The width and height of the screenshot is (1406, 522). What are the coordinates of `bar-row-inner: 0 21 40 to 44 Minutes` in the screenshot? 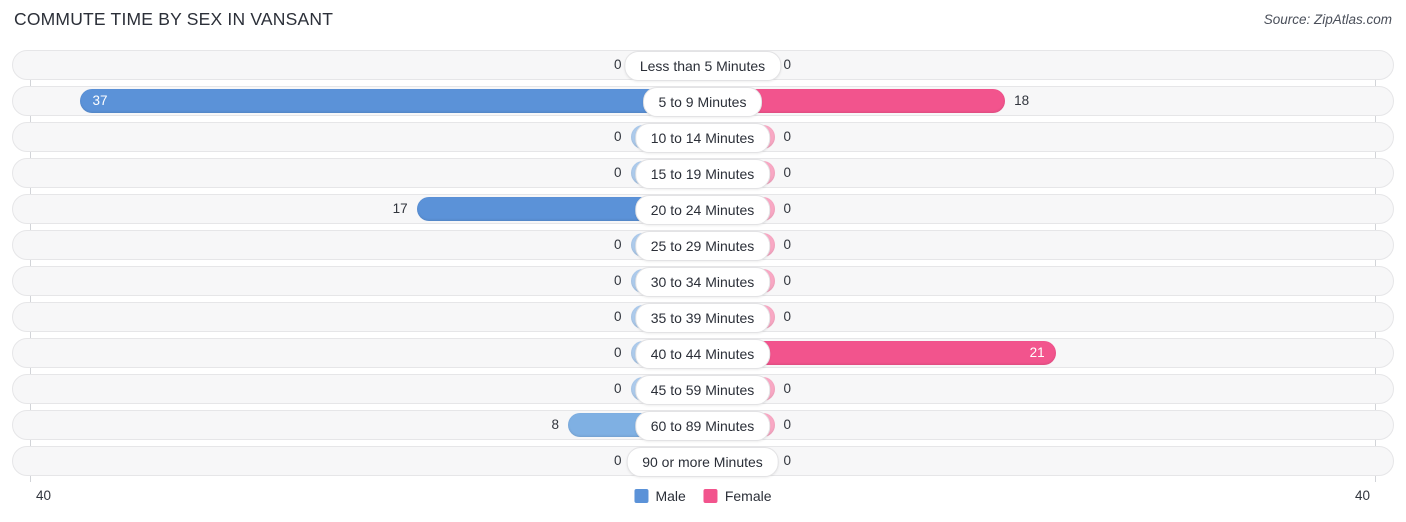 It's located at (702, 353).